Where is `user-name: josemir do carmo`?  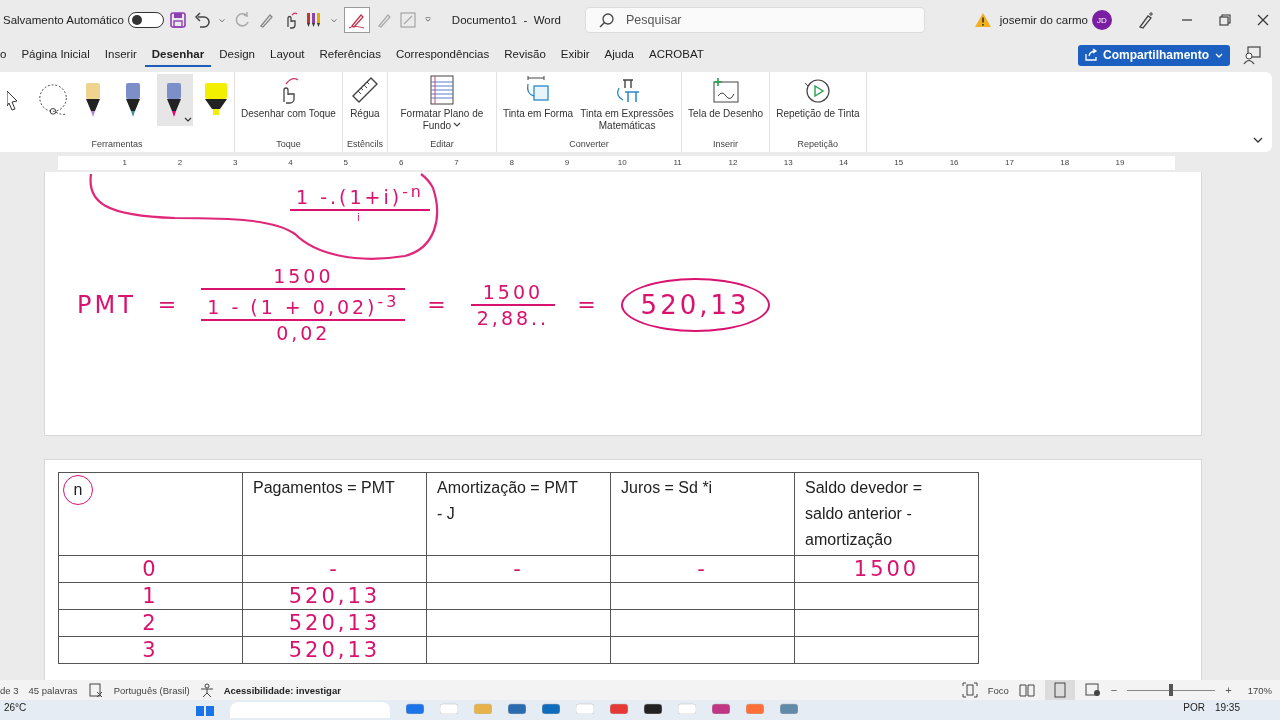 user-name: josemir do carmo is located at coordinates (1043, 20).